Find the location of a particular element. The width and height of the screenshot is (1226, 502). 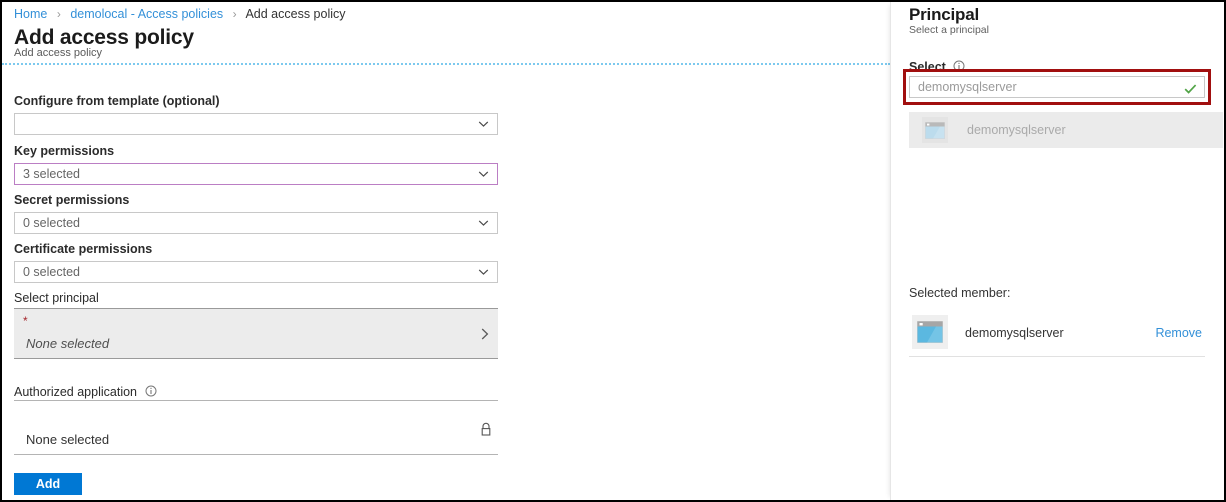

chevron-right-icon is located at coordinates (485, 334).